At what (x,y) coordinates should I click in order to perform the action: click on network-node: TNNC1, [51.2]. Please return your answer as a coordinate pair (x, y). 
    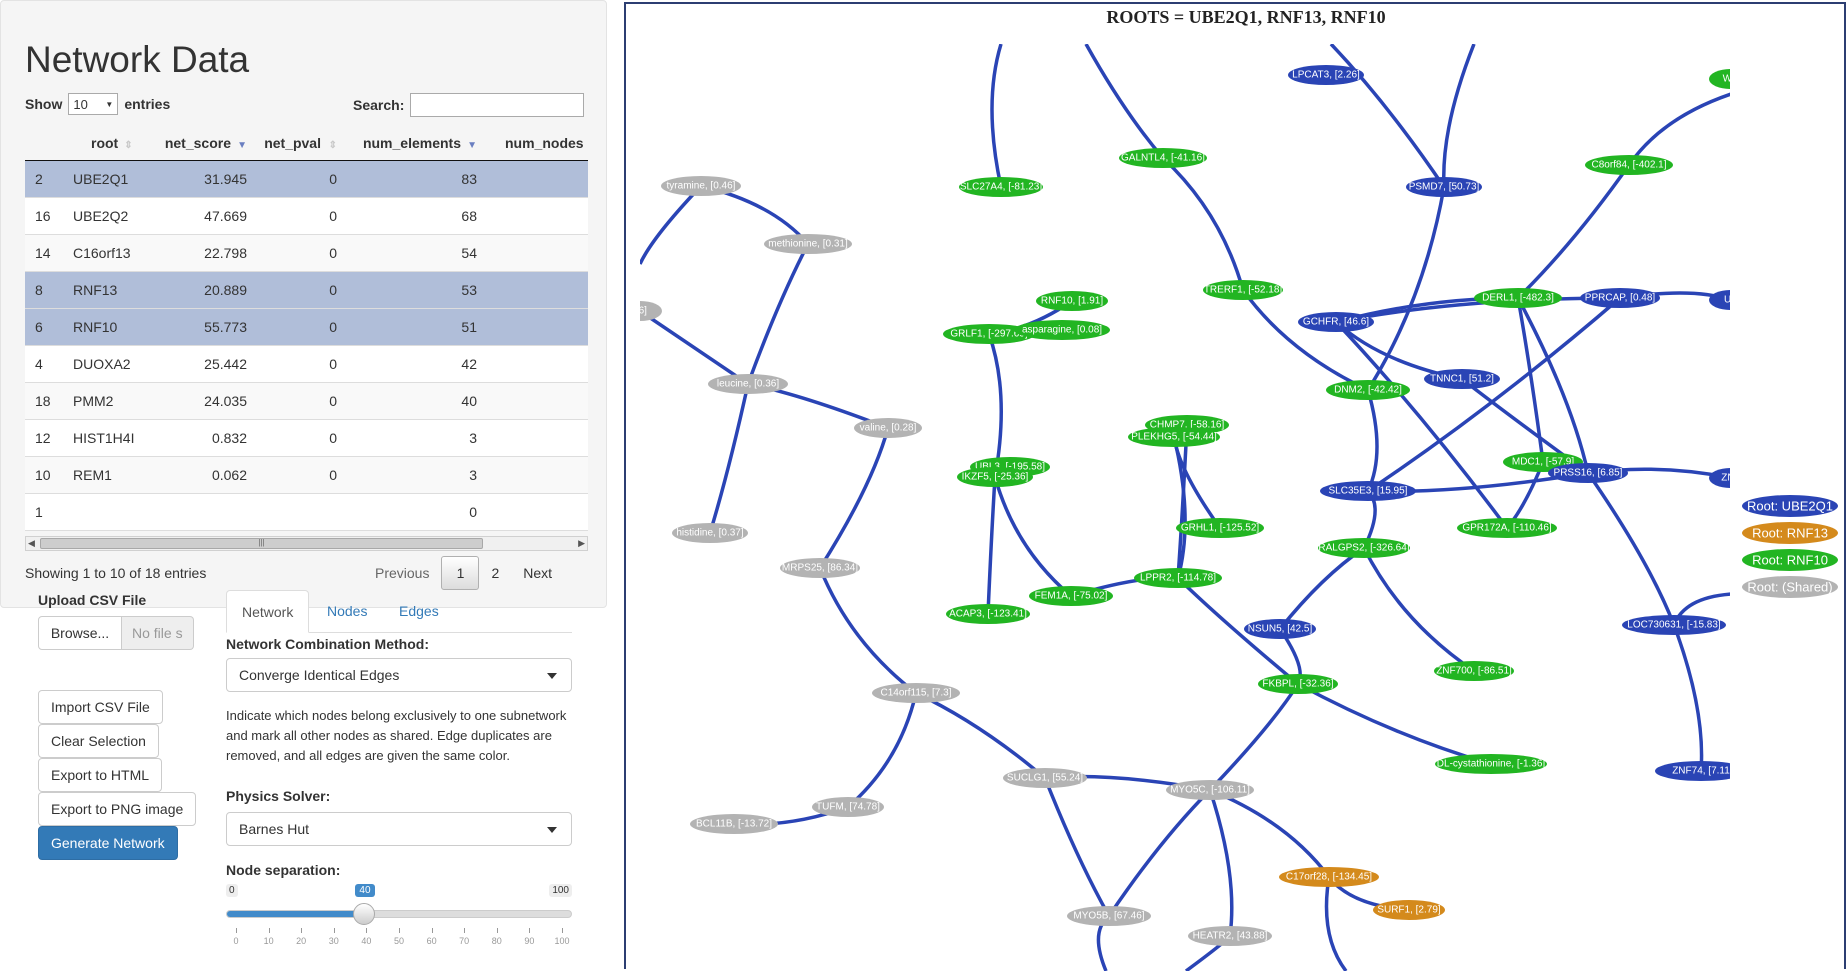
    Looking at the image, I should click on (1462, 379).